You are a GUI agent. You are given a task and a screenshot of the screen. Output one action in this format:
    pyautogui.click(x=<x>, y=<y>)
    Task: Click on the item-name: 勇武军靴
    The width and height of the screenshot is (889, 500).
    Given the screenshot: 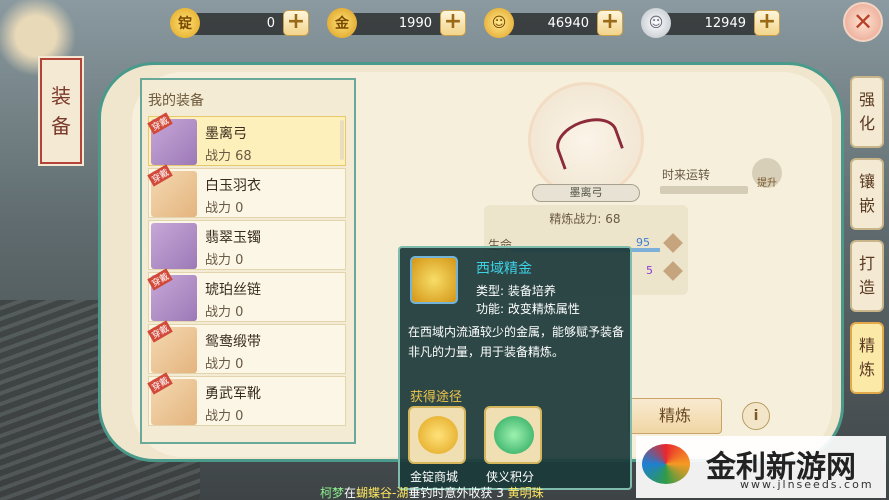 What is the action you would take?
    pyautogui.click(x=233, y=394)
    